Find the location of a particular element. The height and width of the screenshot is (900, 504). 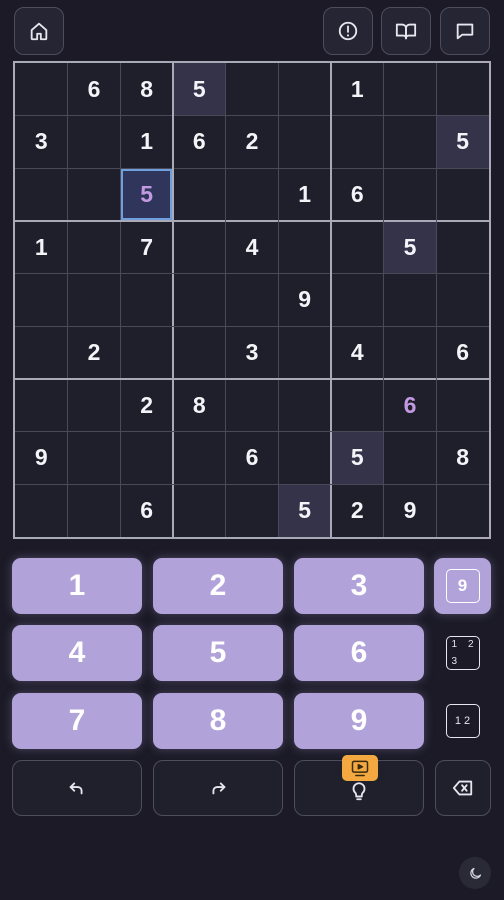

number-button-3: 3 is located at coordinates (359, 586).